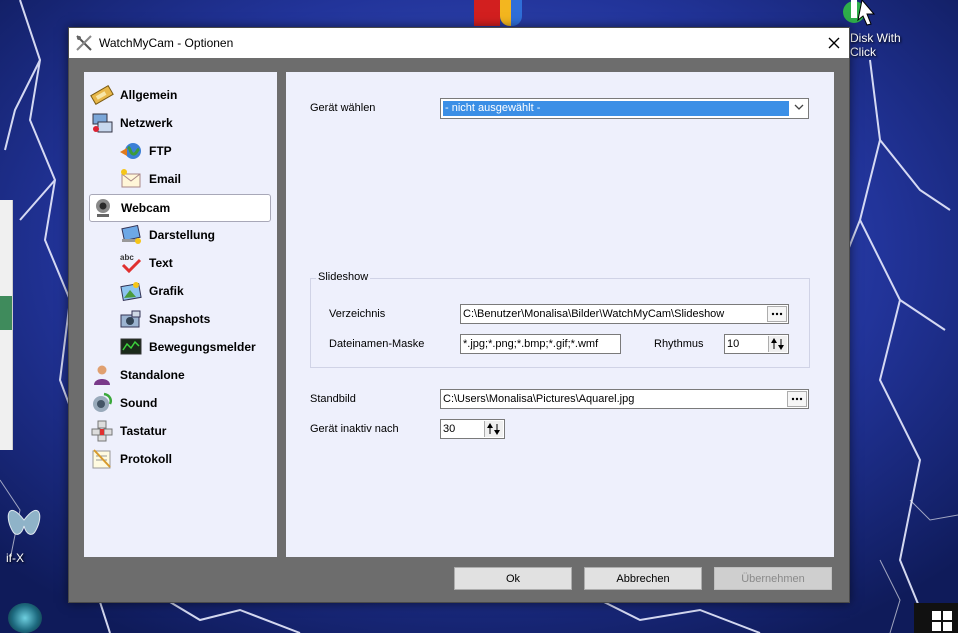 The width and height of the screenshot is (958, 633). Describe the element at coordinates (130, 319) in the screenshot. I see `camera-icon` at that location.